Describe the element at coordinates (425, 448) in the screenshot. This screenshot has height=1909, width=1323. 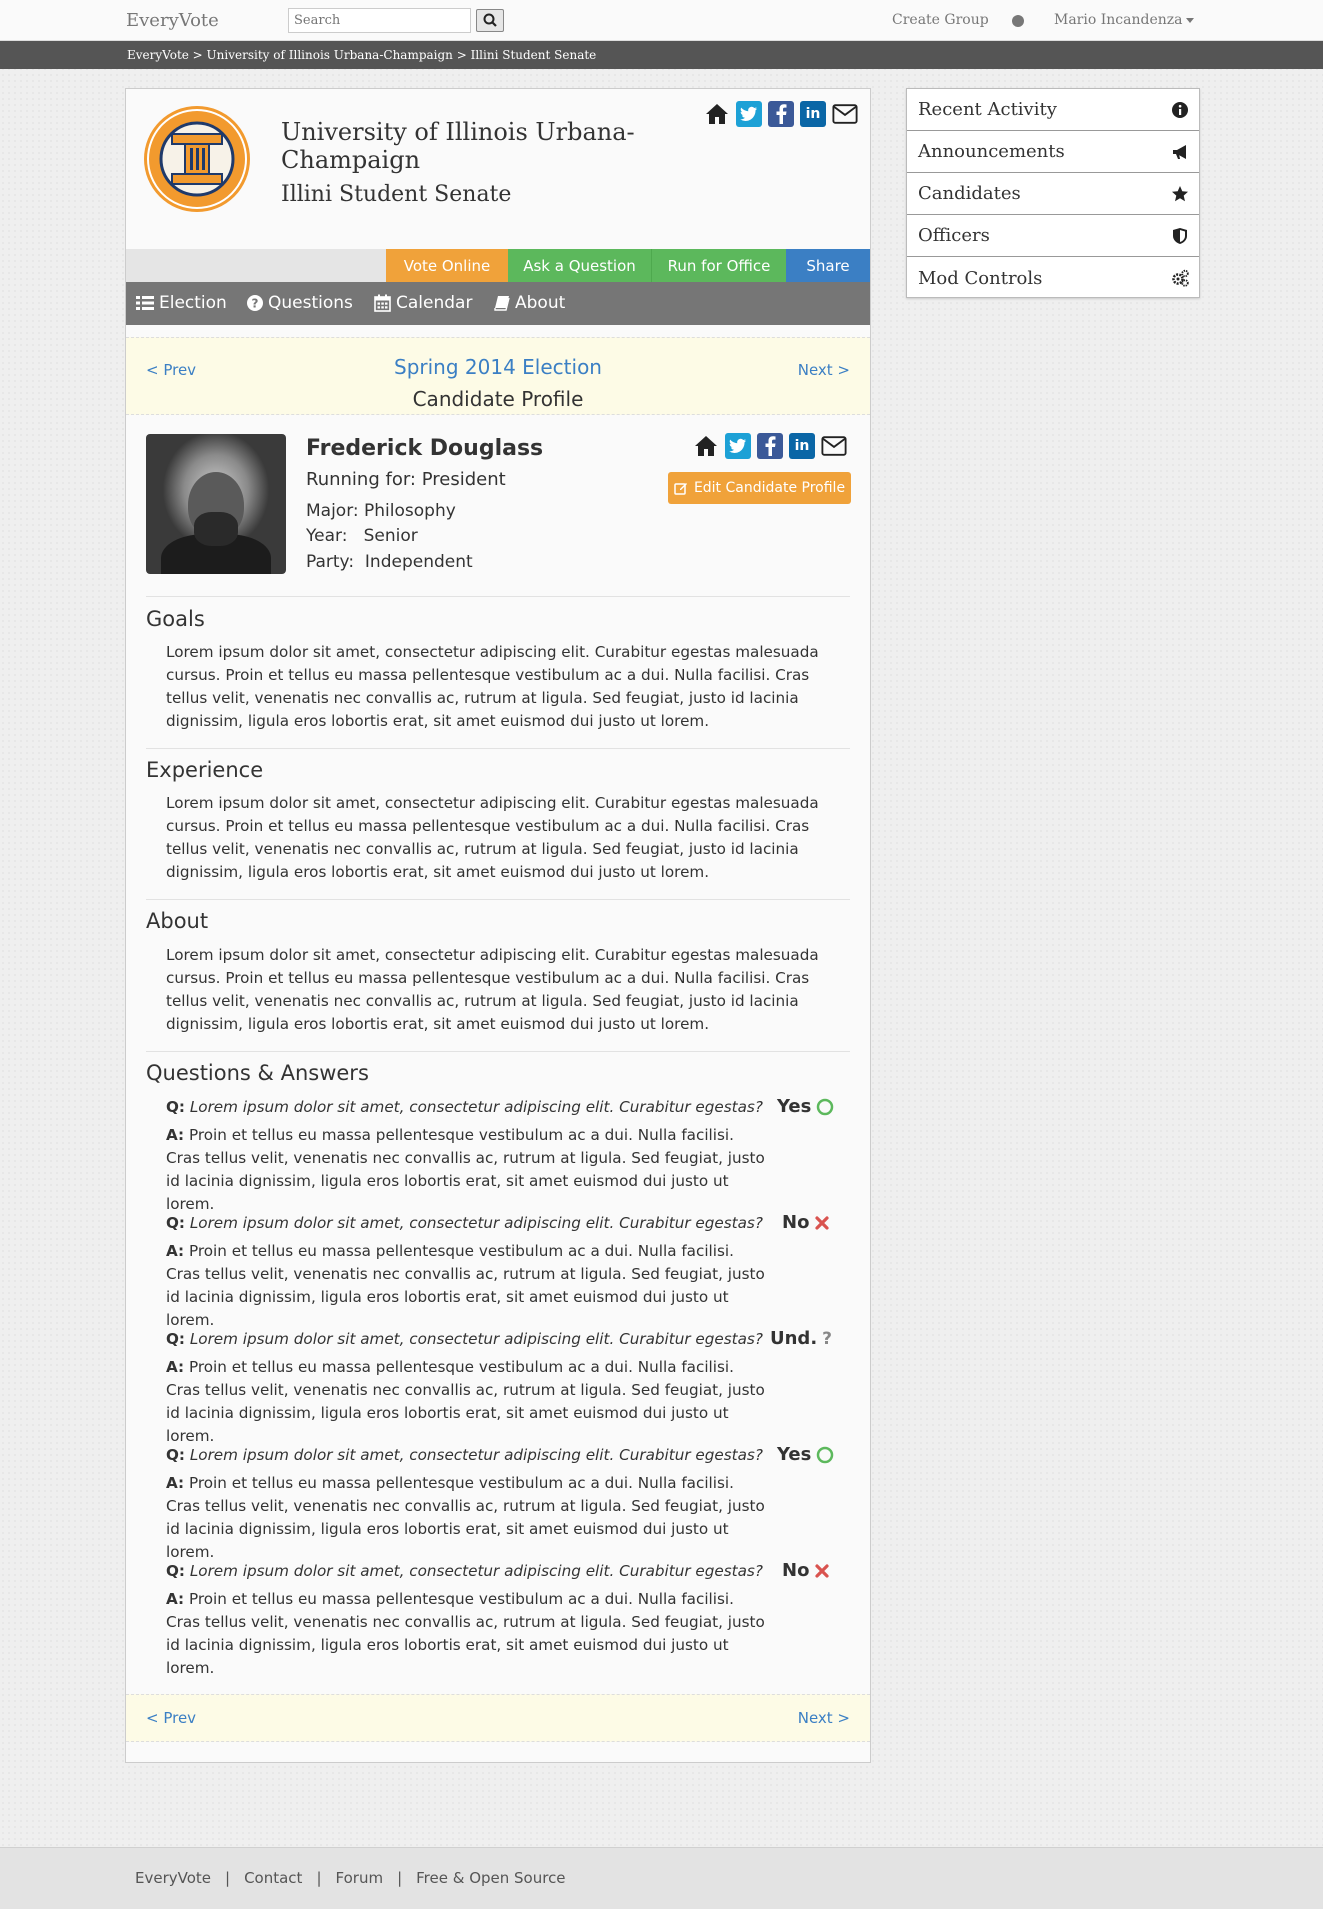
I see `candidate-name: Frederick Douglass` at that location.